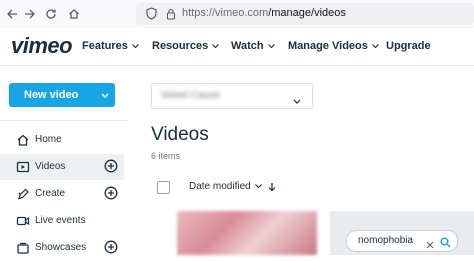 This screenshot has height=261, width=474. I want to click on sidebar-item-home: Home, so click(62, 140).